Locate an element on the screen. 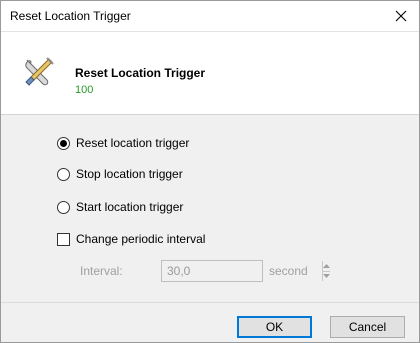 The height and width of the screenshot is (343, 420). radio-reset-option: Reset location trigger is located at coordinates (123, 143).